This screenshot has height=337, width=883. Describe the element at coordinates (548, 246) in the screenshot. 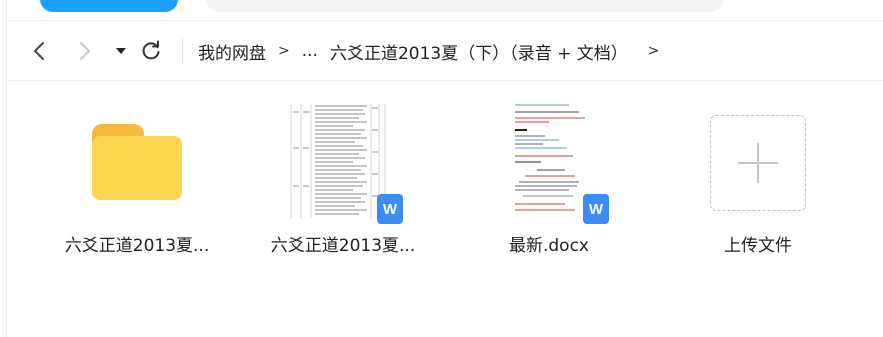

I see `file-name: 最新.docx` at that location.